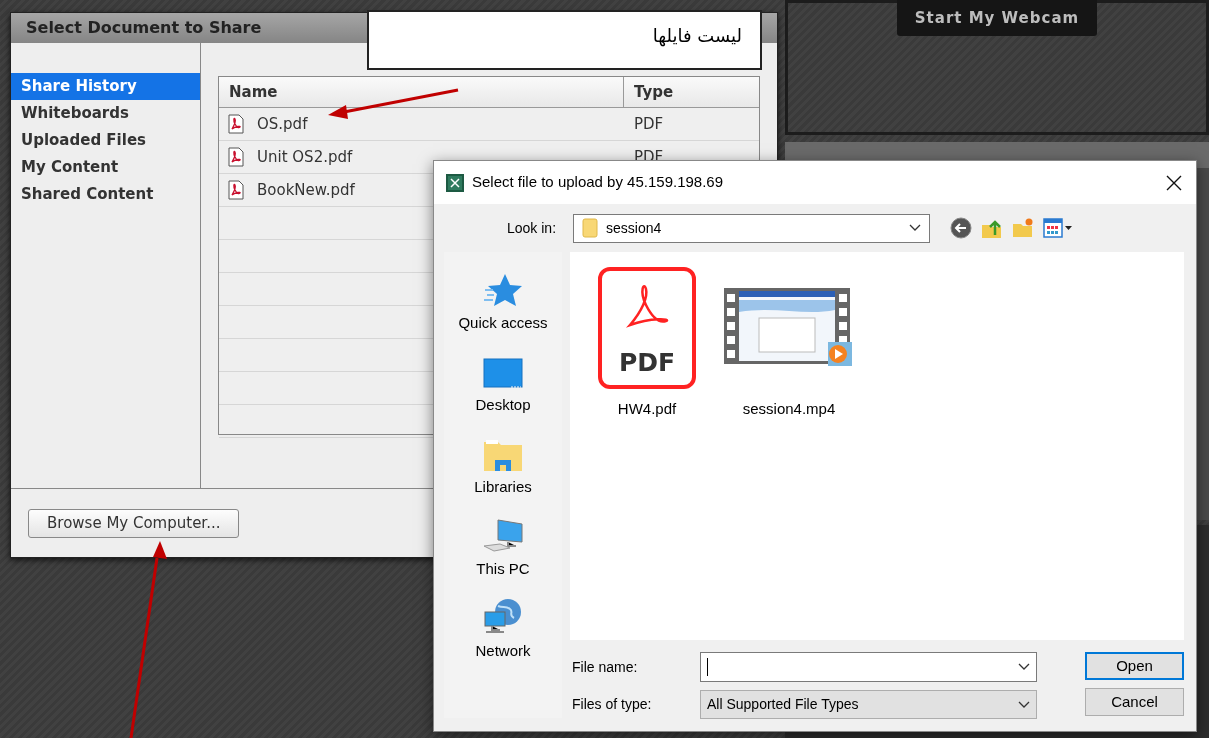 The image size is (1209, 738). What do you see at coordinates (282, 124) in the screenshot?
I see `file-name: OS.pdf` at bounding box center [282, 124].